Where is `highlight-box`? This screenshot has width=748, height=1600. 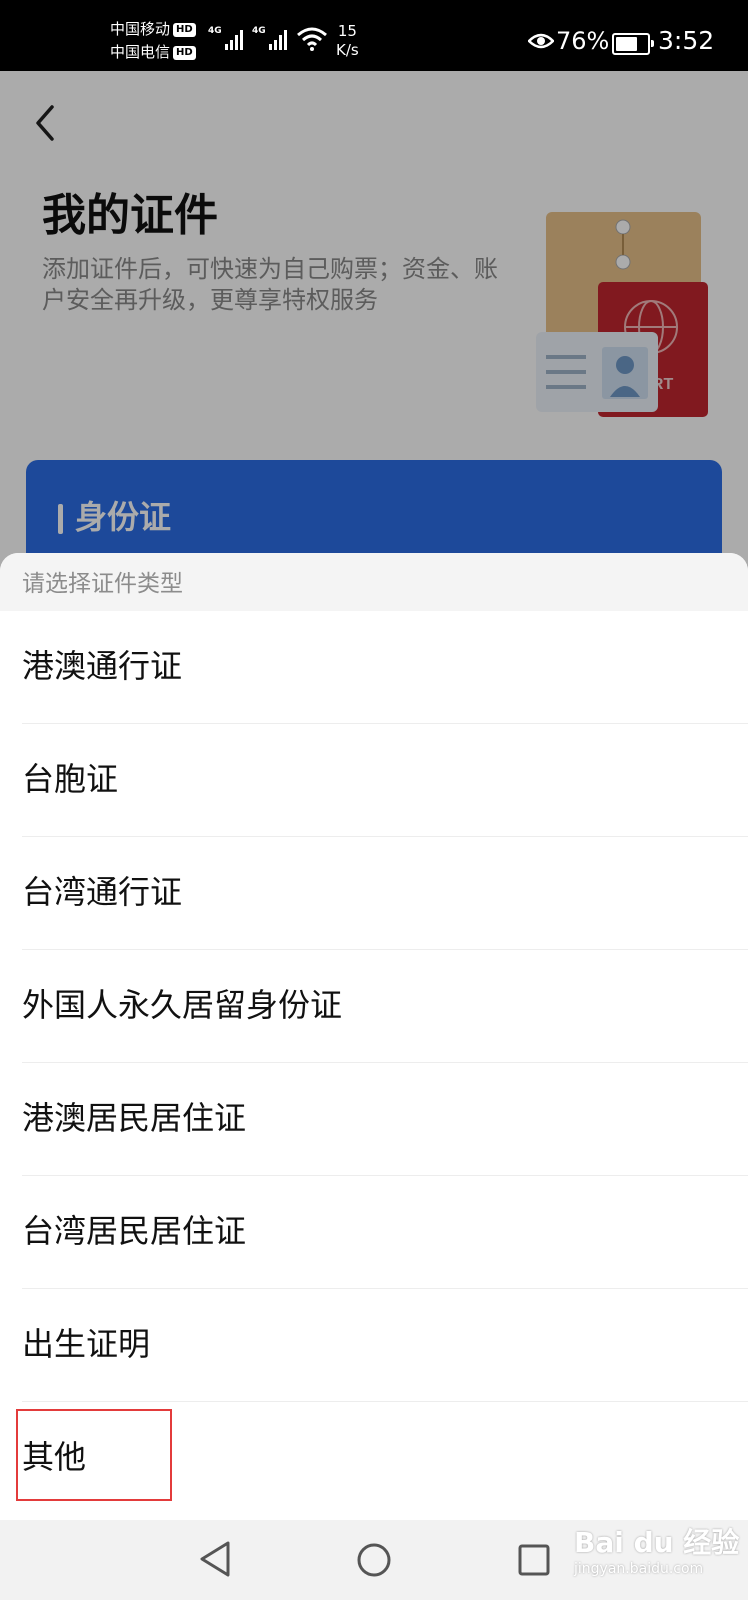
highlight-box is located at coordinates (94, 1455).